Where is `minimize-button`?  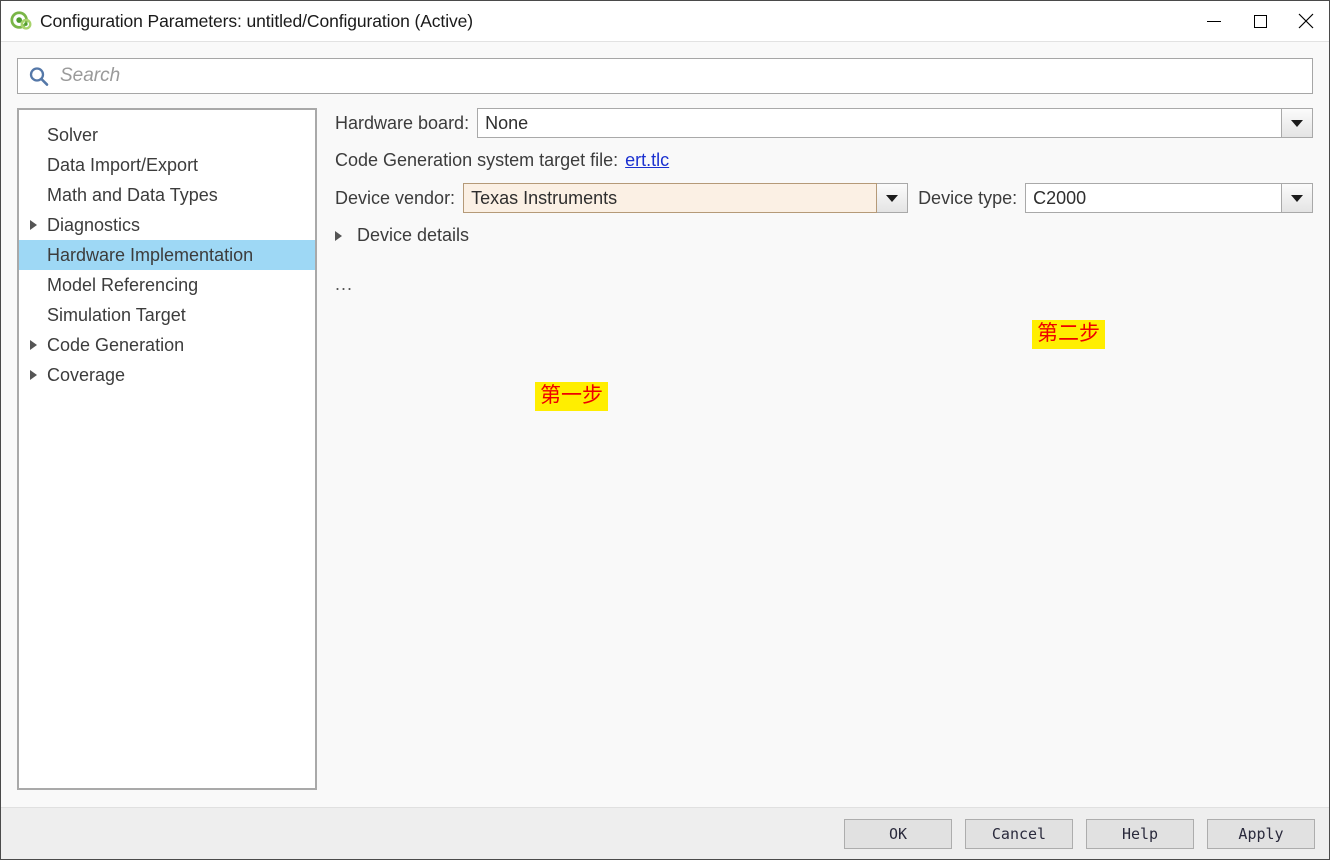 minimize-button is located at coordinates (1214, 21).